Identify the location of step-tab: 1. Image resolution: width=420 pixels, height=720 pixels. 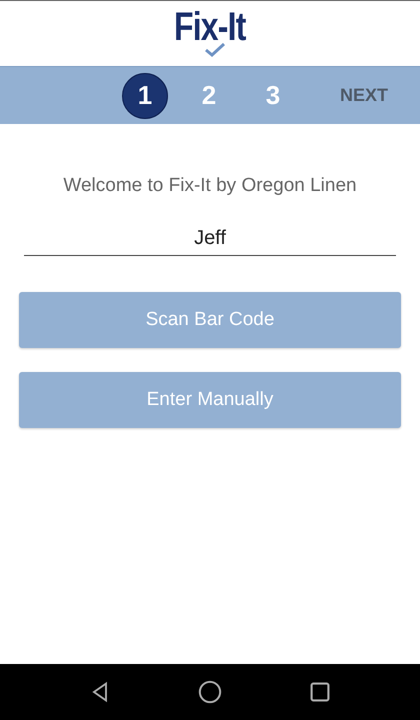
(145, 95).